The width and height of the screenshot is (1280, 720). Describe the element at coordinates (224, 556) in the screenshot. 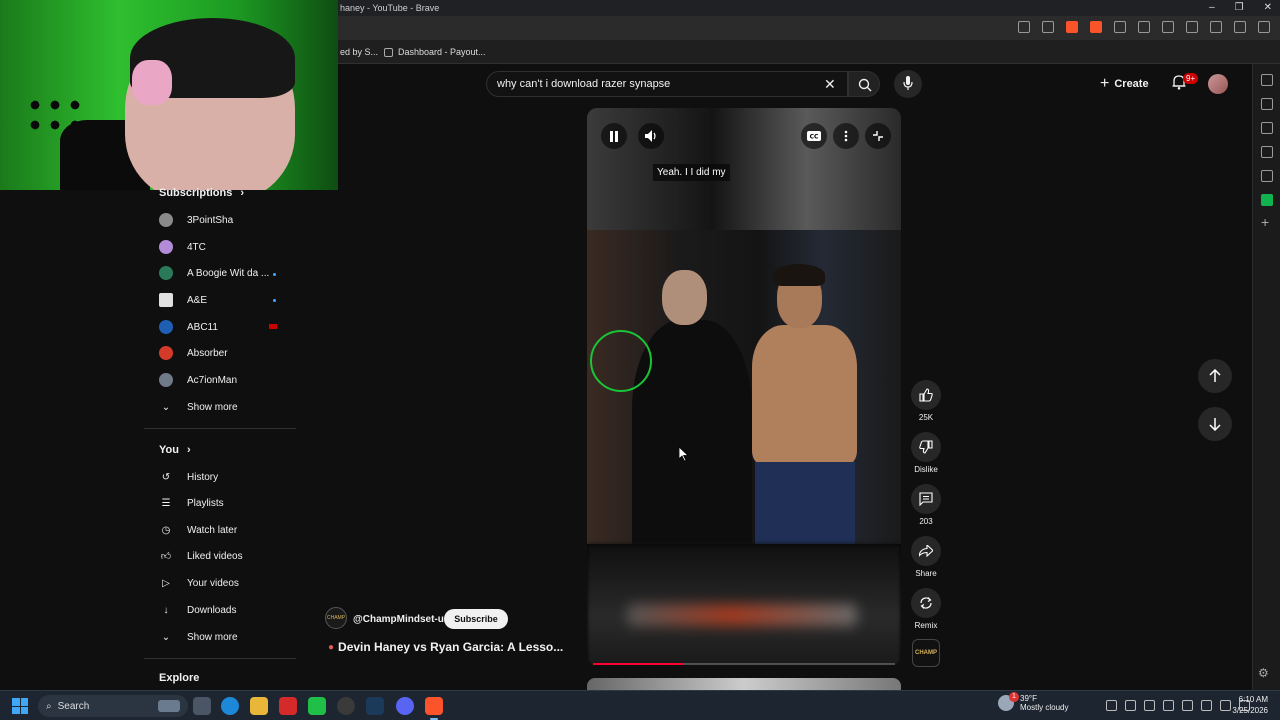

I see `guide-item-liked-videos: 👍︎ Liked videos` at that location.